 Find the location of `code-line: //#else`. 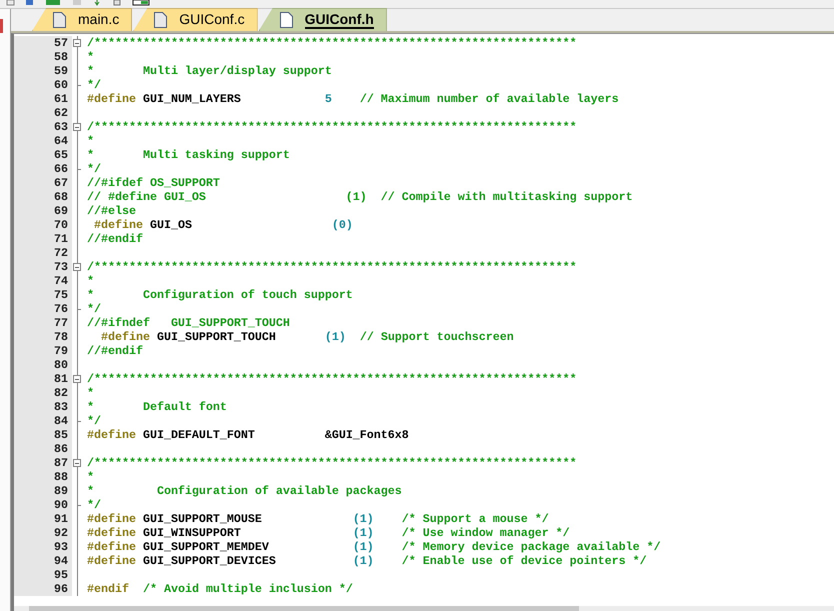

code-line: //#else is located at coordinates (111, 211).